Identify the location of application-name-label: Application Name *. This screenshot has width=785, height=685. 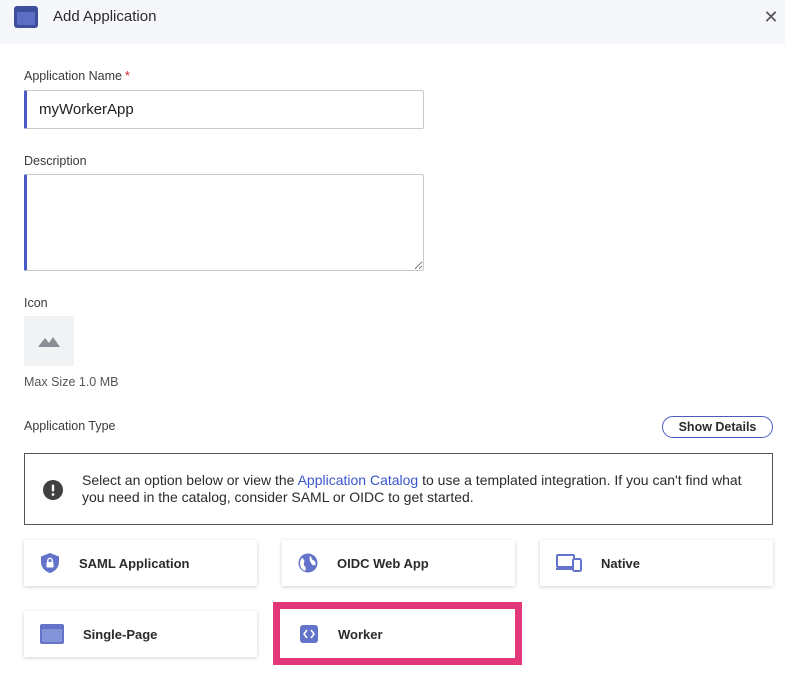
(77, 76).